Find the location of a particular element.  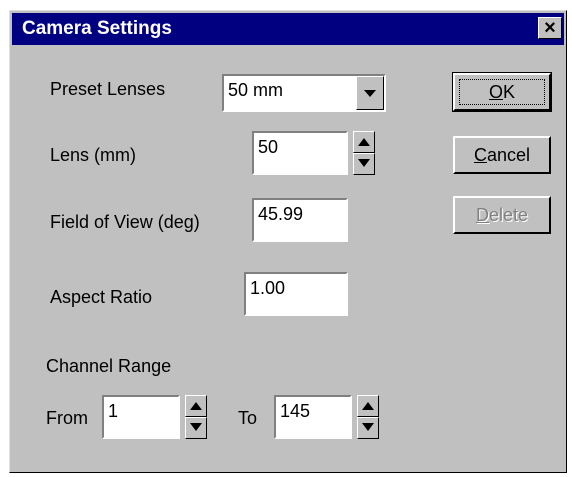

lens-label: Lens (mm) is located at coordinates (93, 155).